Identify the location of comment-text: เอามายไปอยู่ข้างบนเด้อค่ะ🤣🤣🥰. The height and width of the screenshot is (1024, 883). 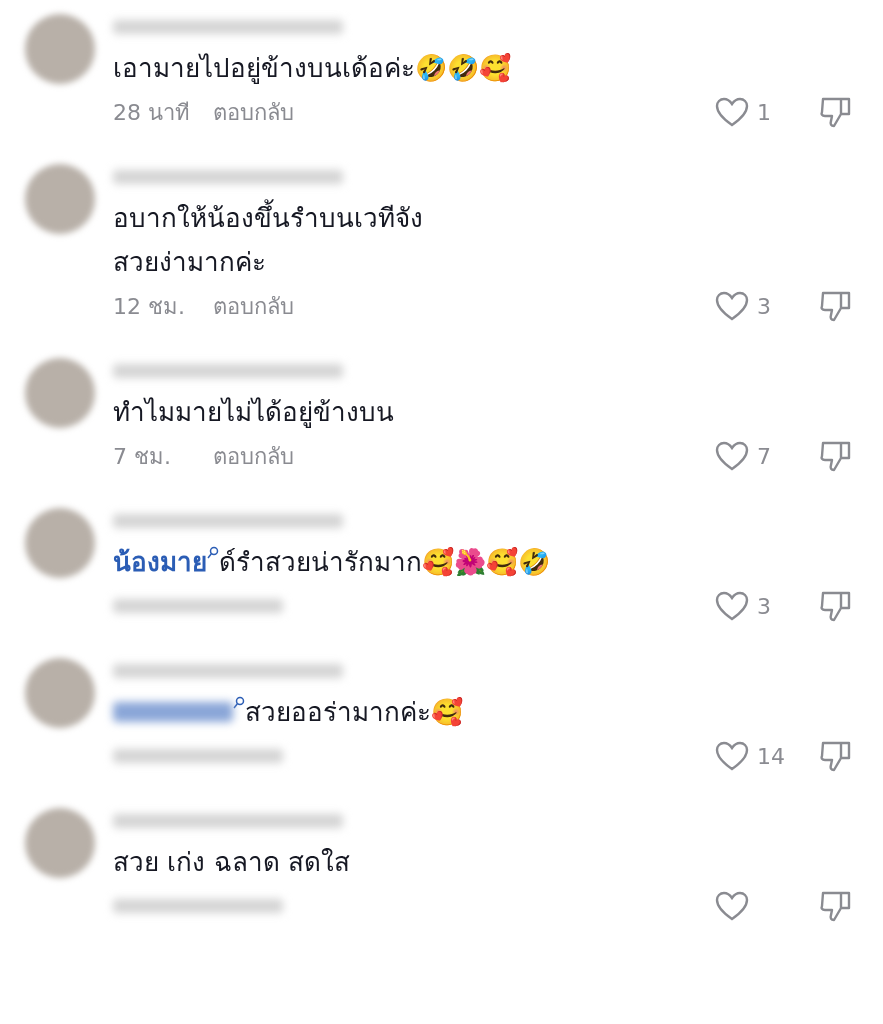
(312, 69).